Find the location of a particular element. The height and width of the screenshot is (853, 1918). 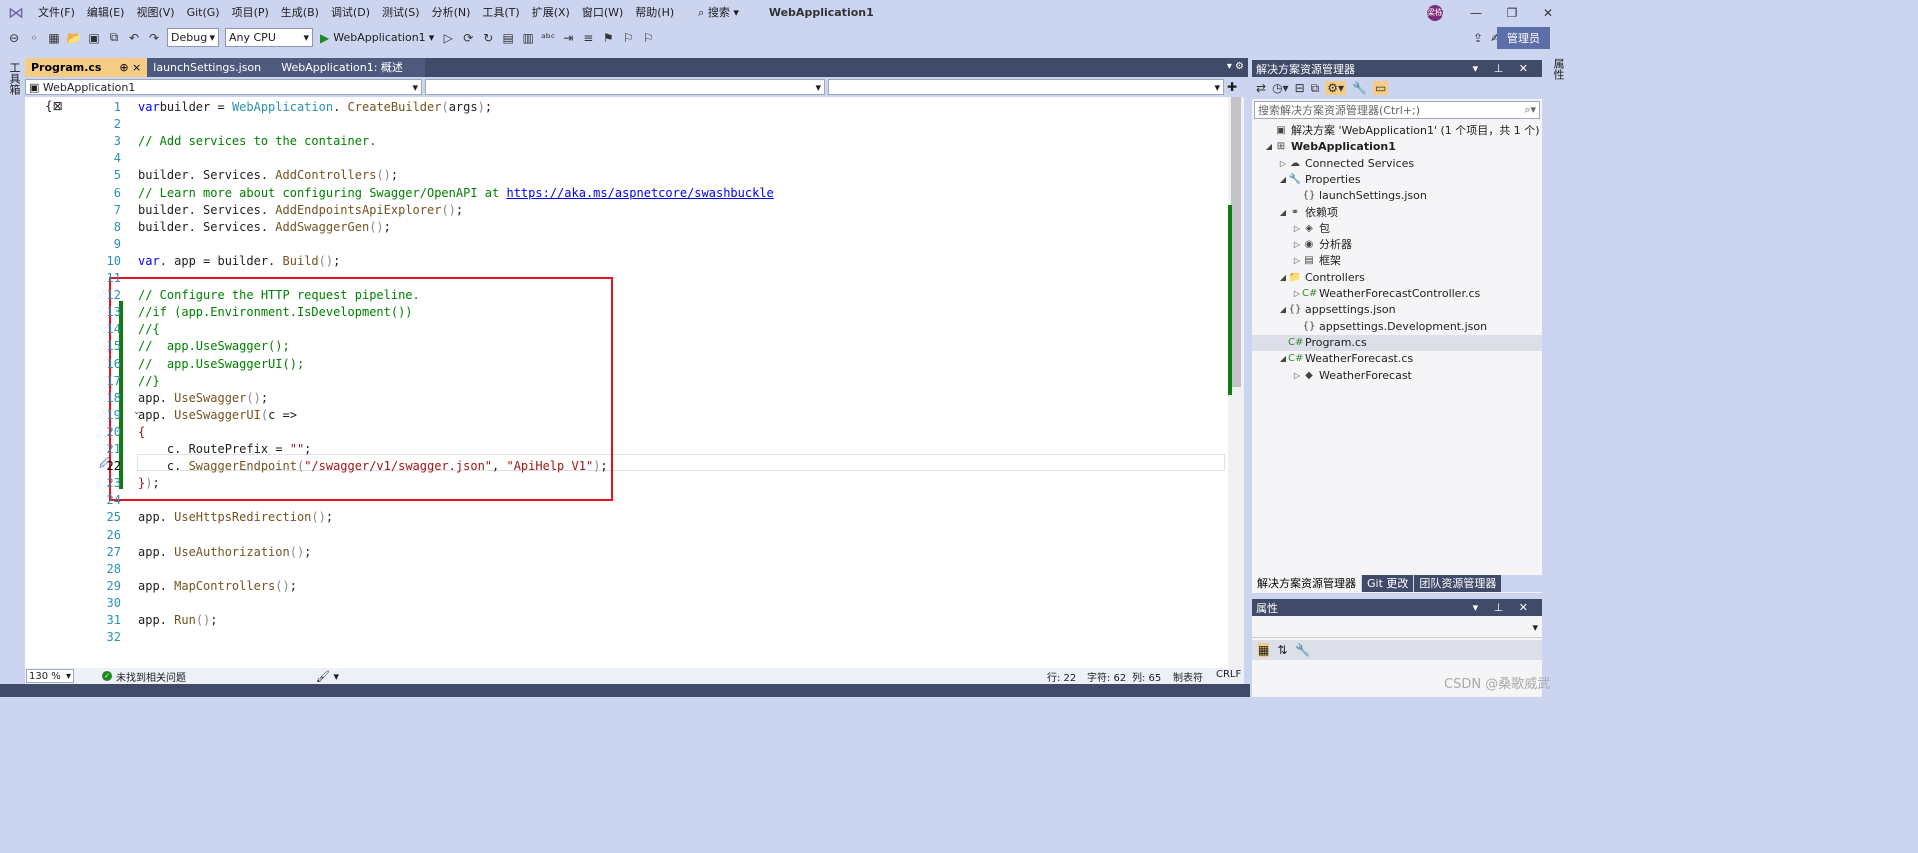

code-line: 5 builder. Services. AddControllers(); is located at coordinates (625, 175).